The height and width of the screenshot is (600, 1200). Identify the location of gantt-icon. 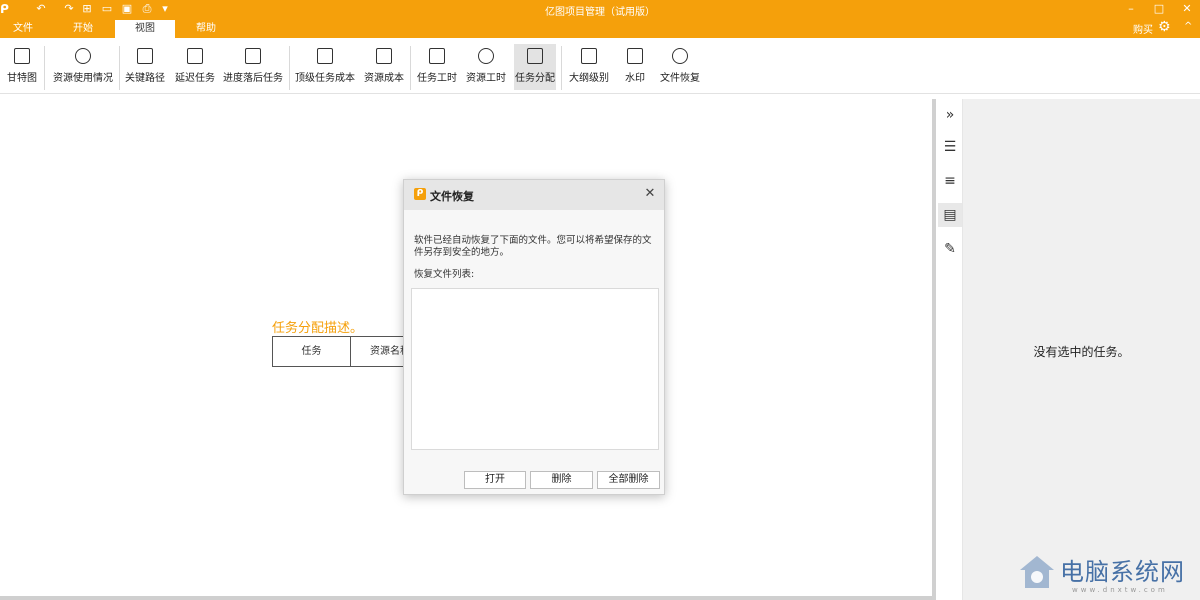
(22, 56).